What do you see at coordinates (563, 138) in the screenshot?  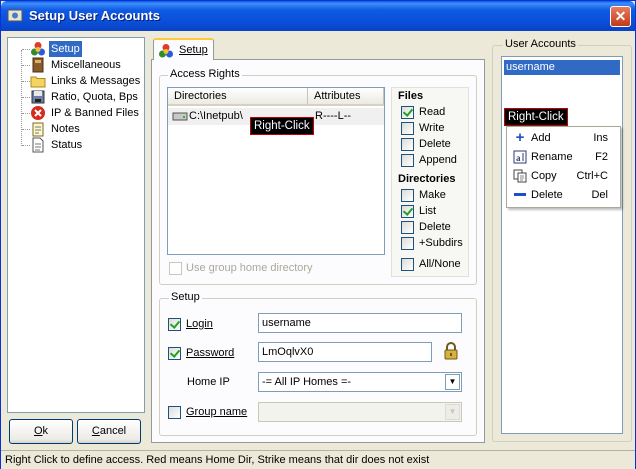 I see `menu-item-add: + Add Ins` at bounding box center [563, 138].